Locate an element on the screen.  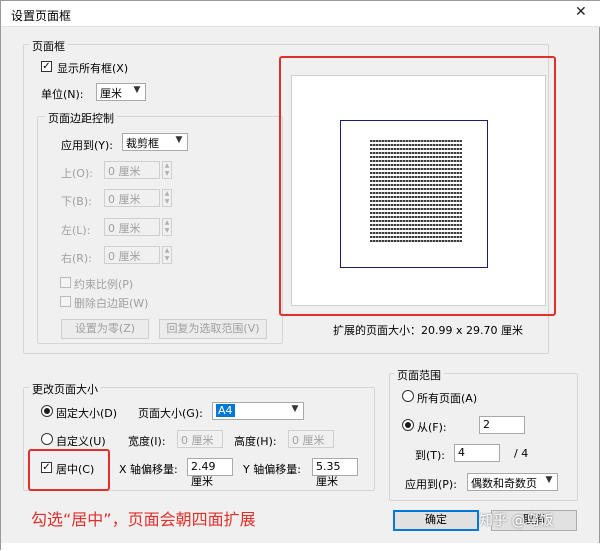
from-page-field: 2 is located at coordinates (502, 425).